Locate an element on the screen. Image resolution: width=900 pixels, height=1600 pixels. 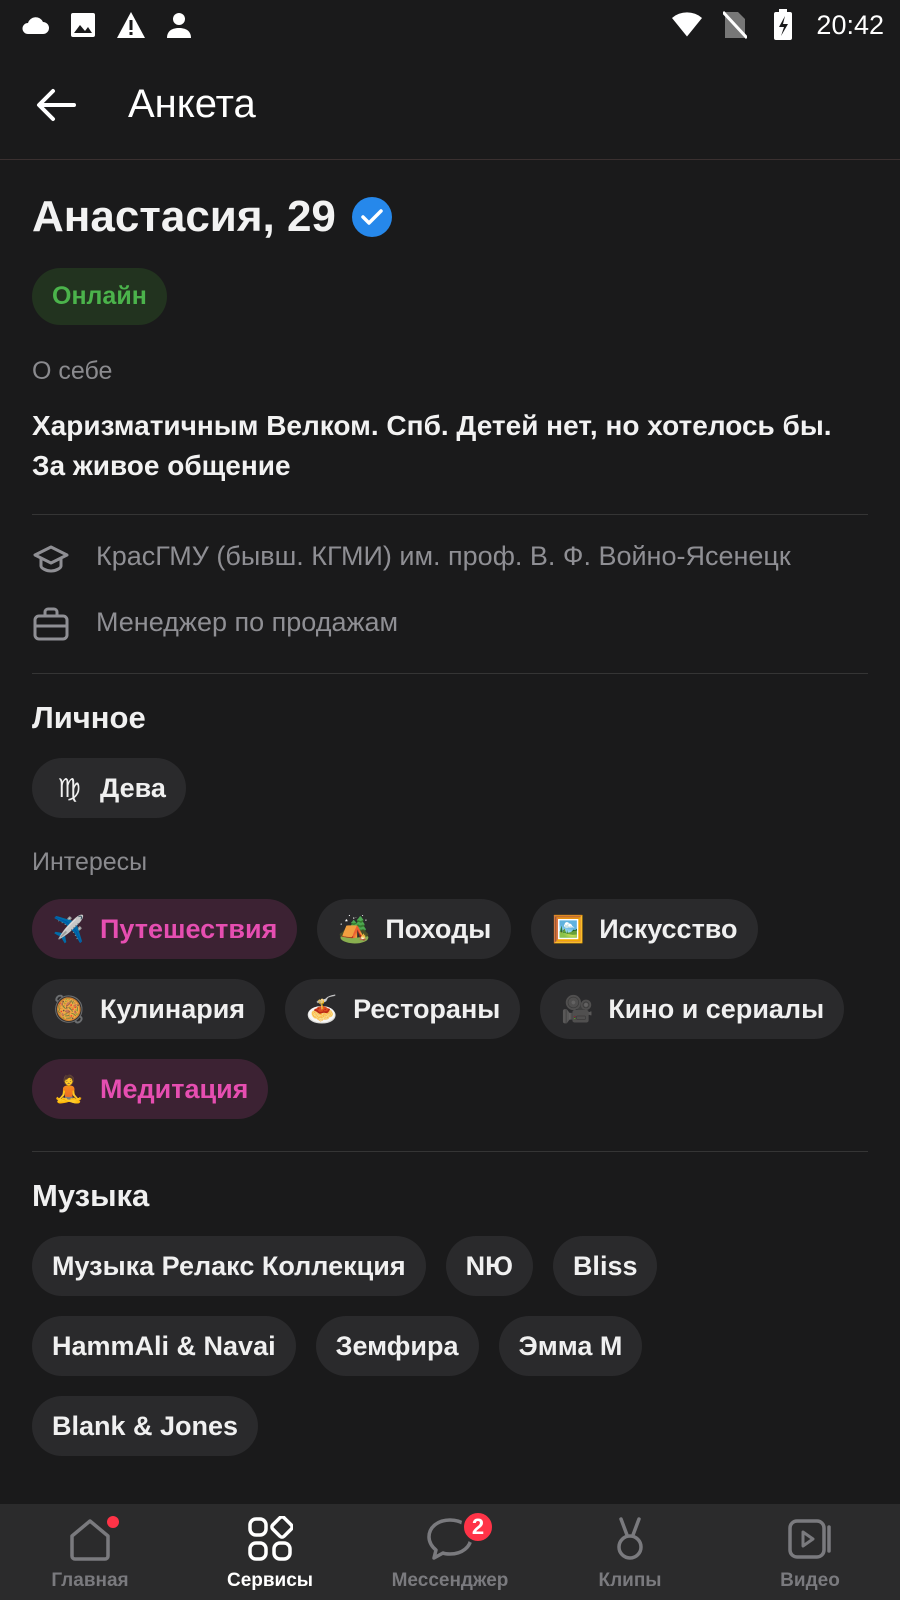
status-bar: 20:42 is located at coordinates (450, 25).